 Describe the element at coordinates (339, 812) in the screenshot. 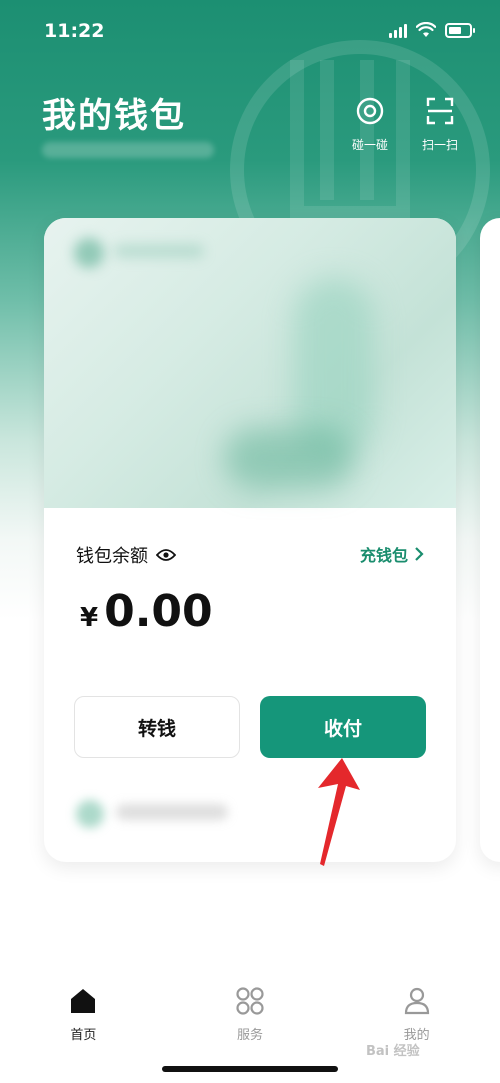

I see `annotation-arrow-icon` at that location.